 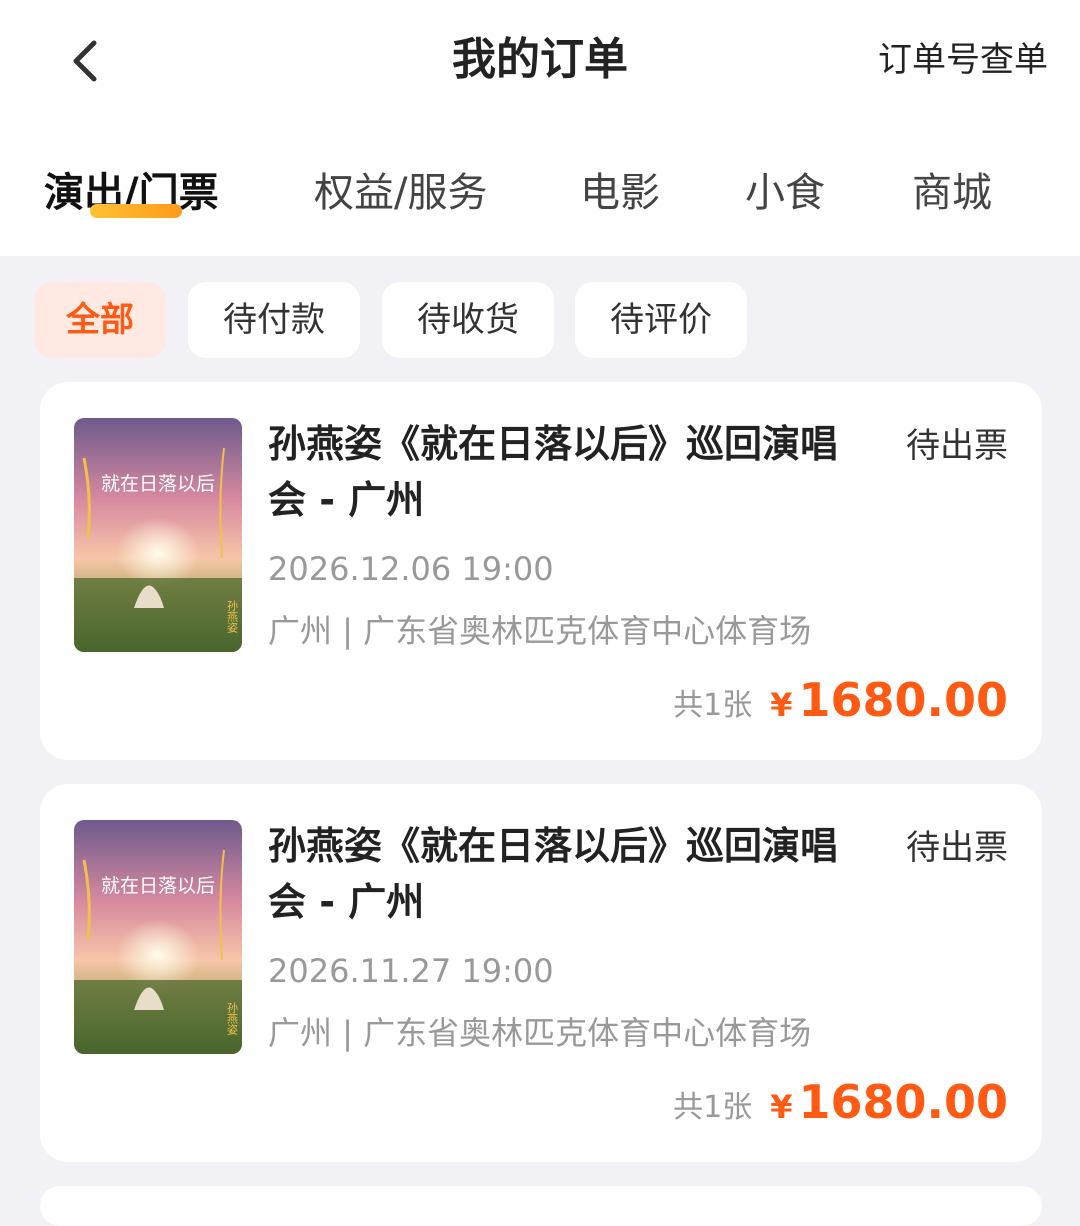 What do you see at coordinates (620, 193) in the screenshot?
I see `tab-movies: 电影` at bounding box center [620, 193].